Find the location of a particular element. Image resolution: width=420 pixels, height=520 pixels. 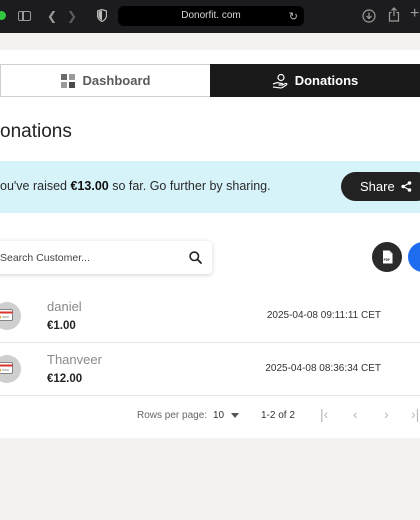

downloads-icon is located at coordinates (369, 16).